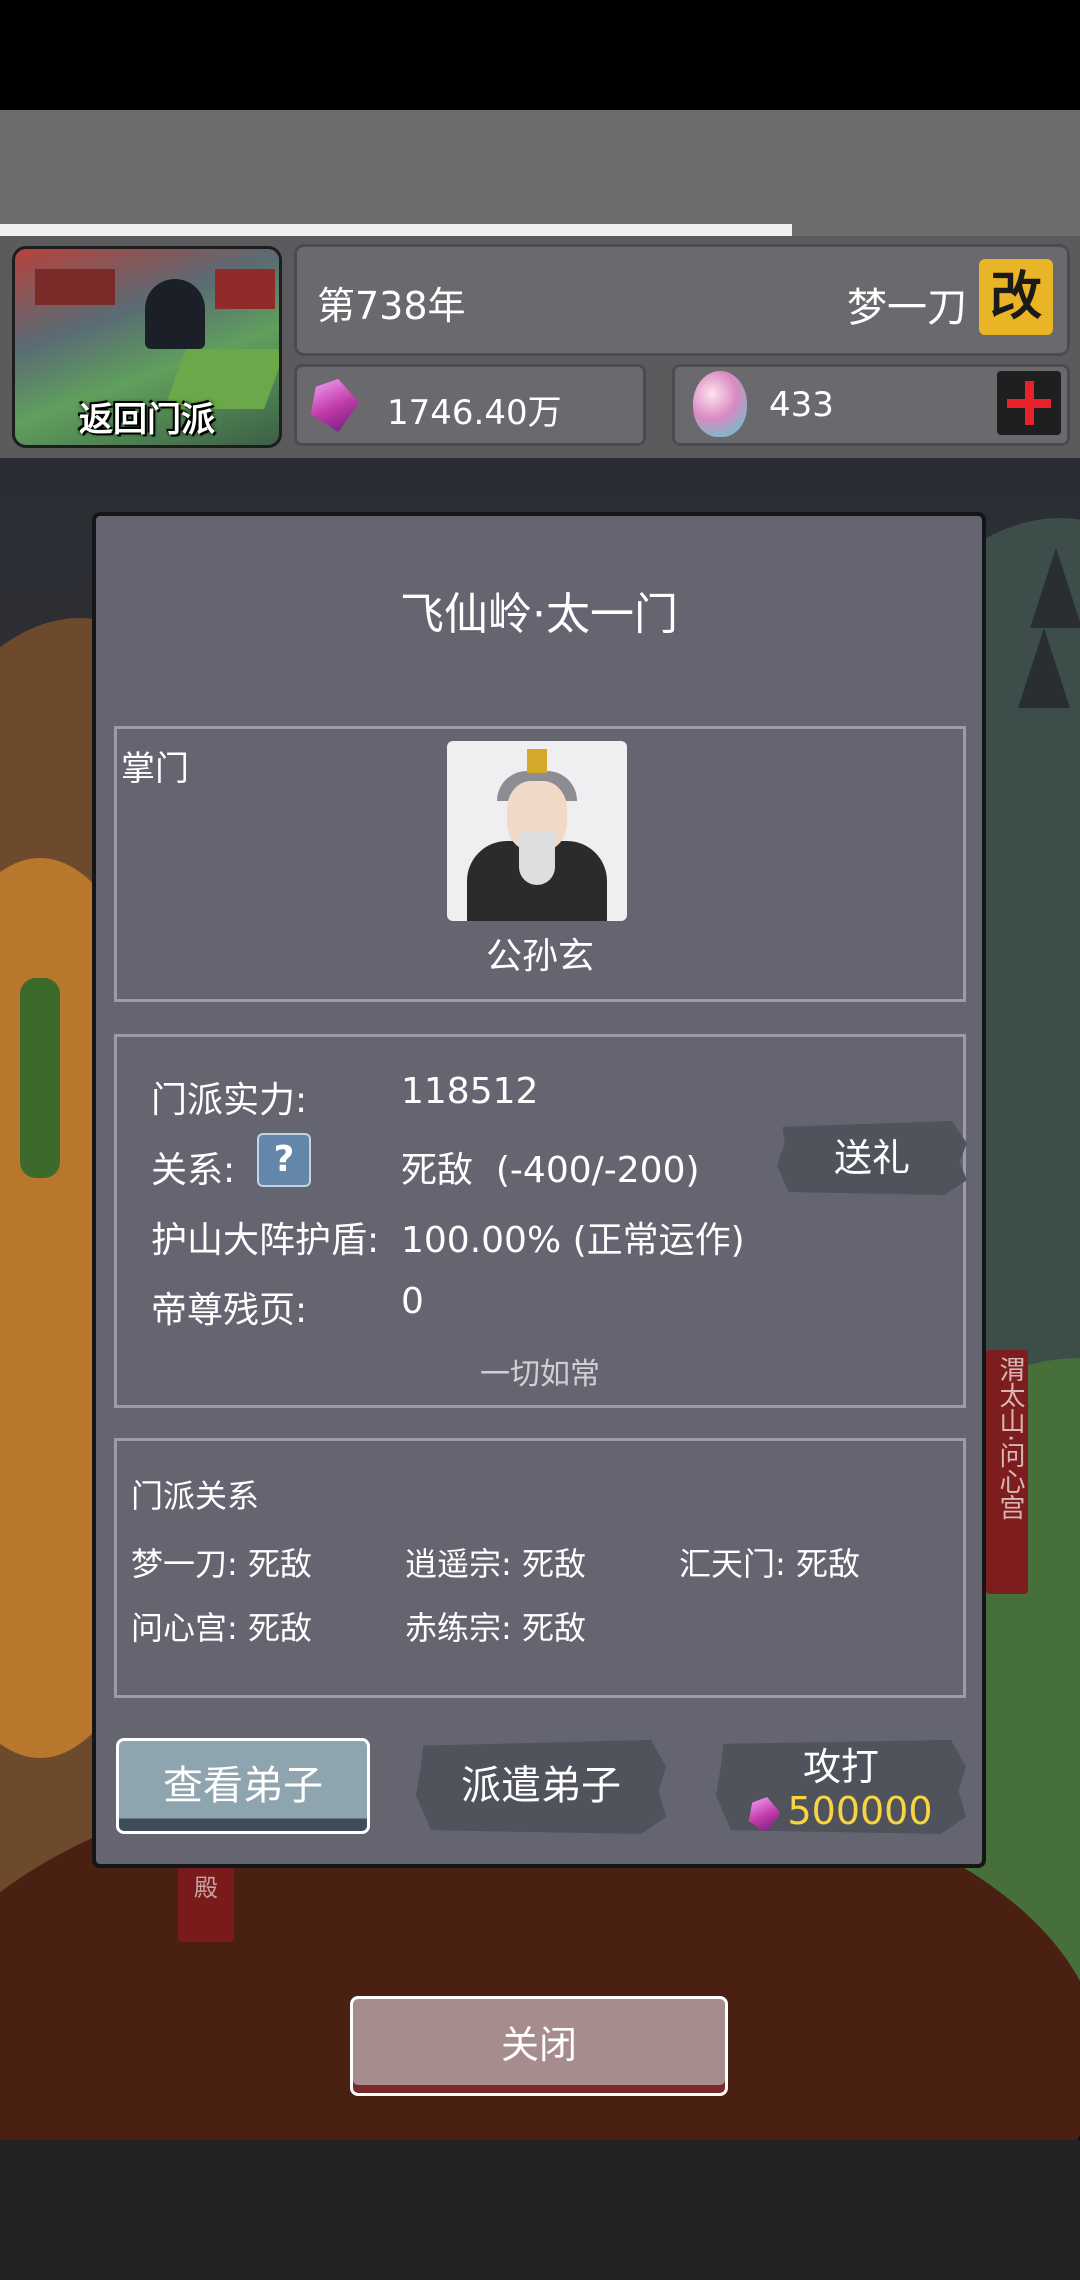  I want to click on rename-button: 改, so click(1016, 297).